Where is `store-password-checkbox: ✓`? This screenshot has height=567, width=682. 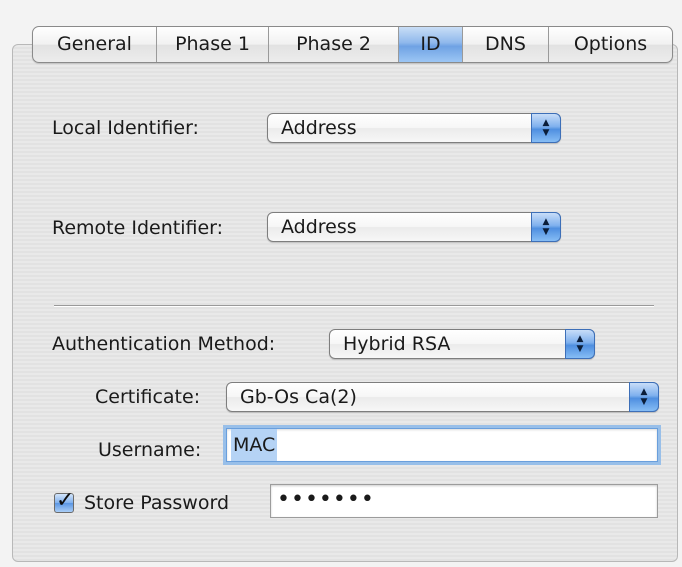
store-password-checkbox: ✓ is located at coordinates (64, 500).